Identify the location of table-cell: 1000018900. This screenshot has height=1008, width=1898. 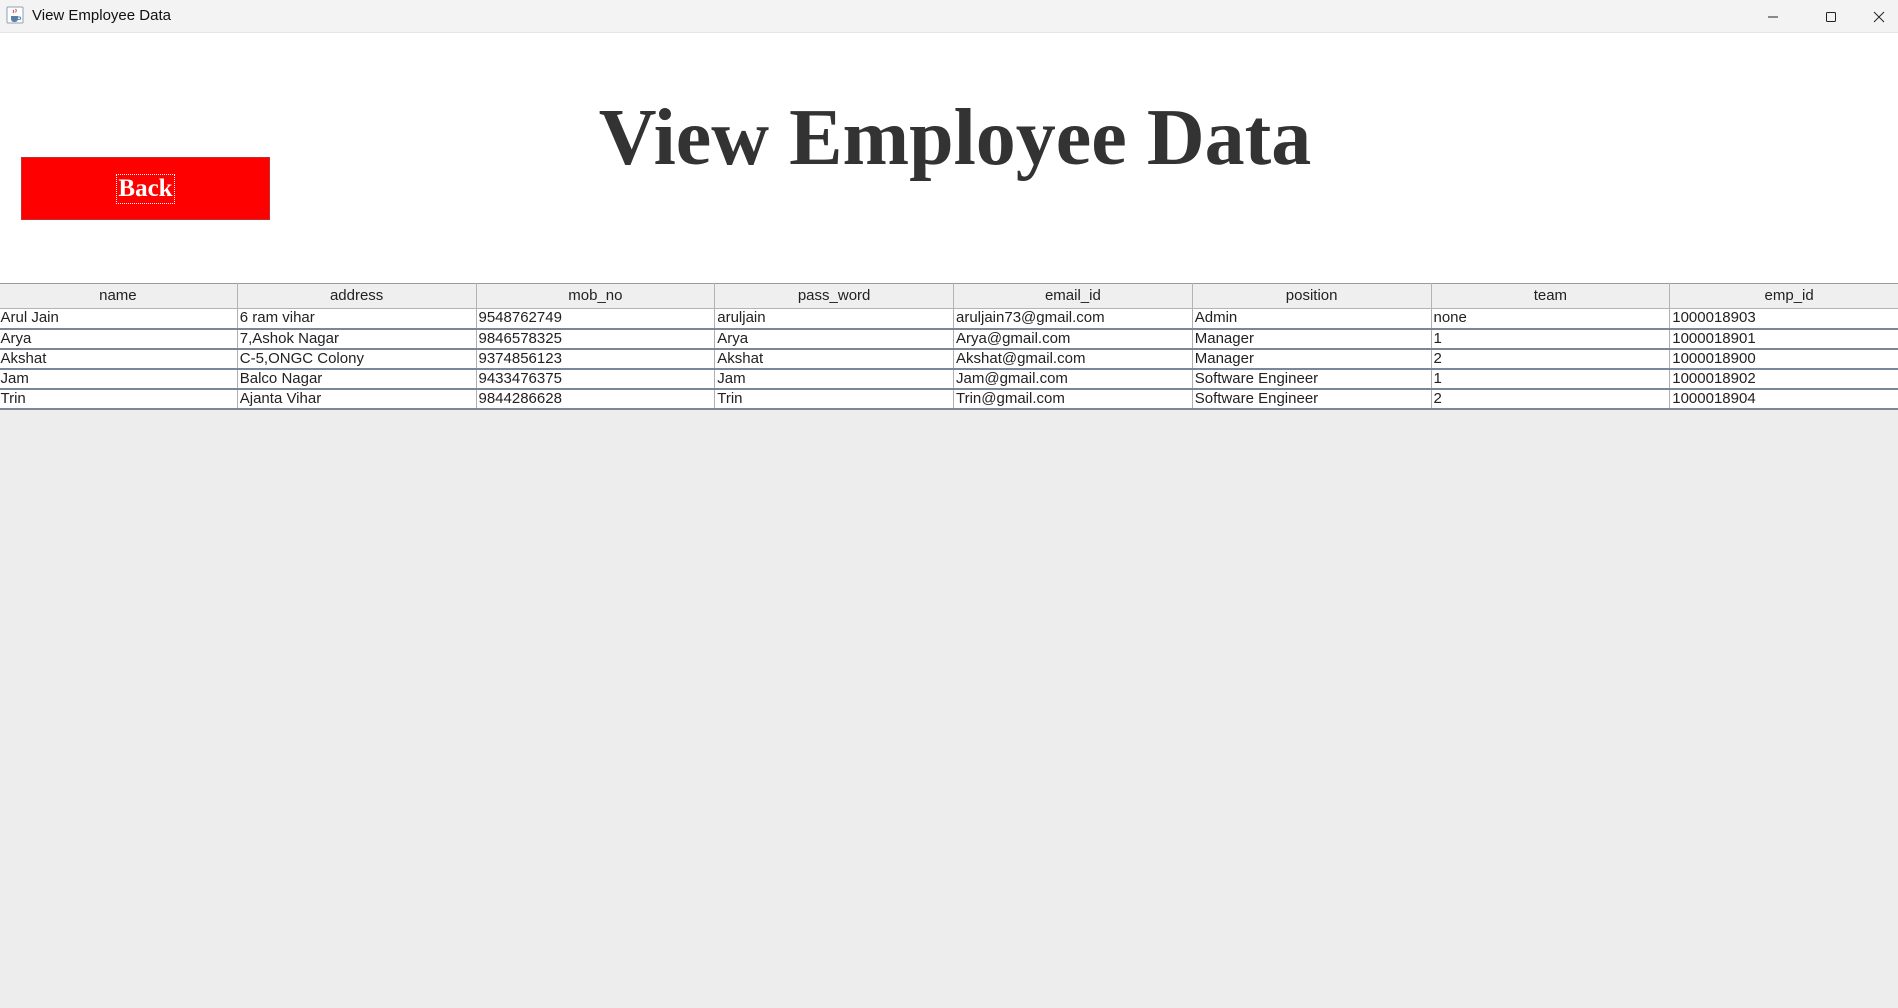
(1783, 359).